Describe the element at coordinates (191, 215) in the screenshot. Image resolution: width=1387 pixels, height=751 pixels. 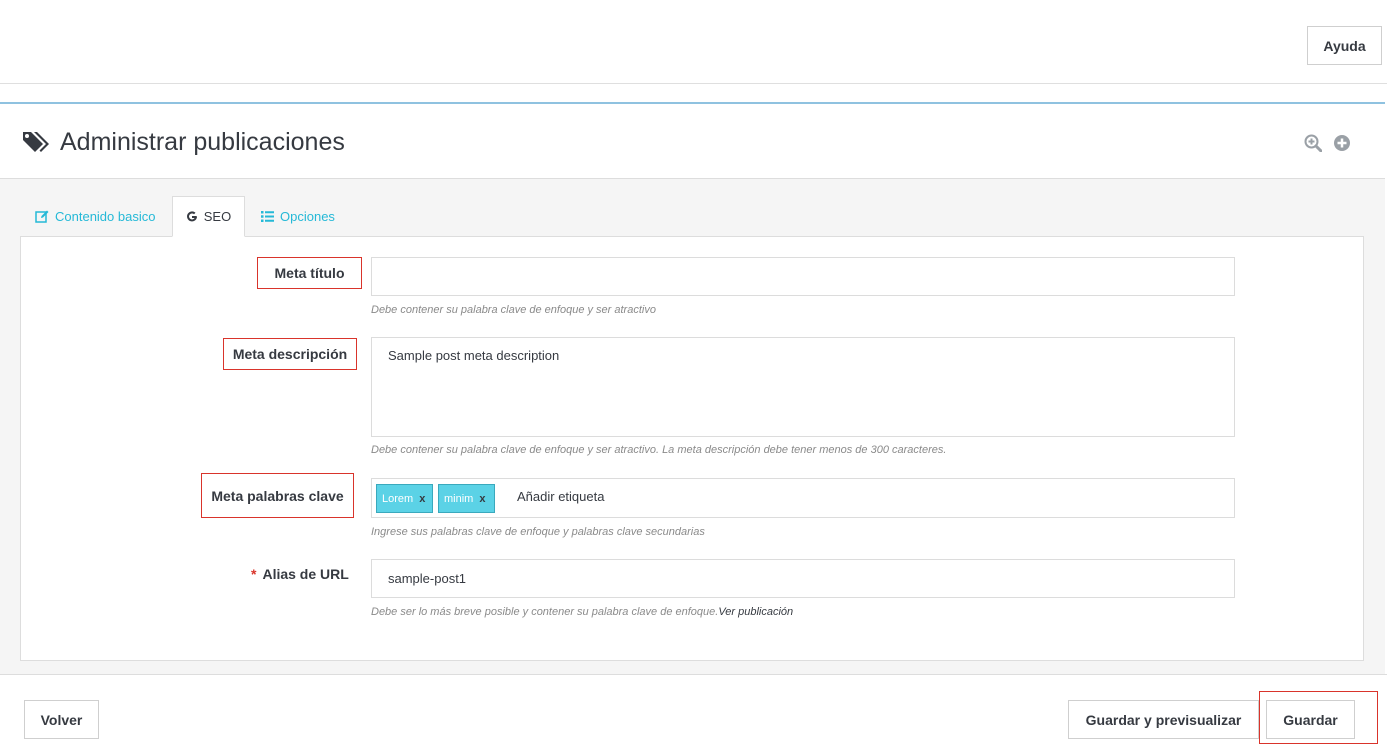
I see `google-icon` at that location.